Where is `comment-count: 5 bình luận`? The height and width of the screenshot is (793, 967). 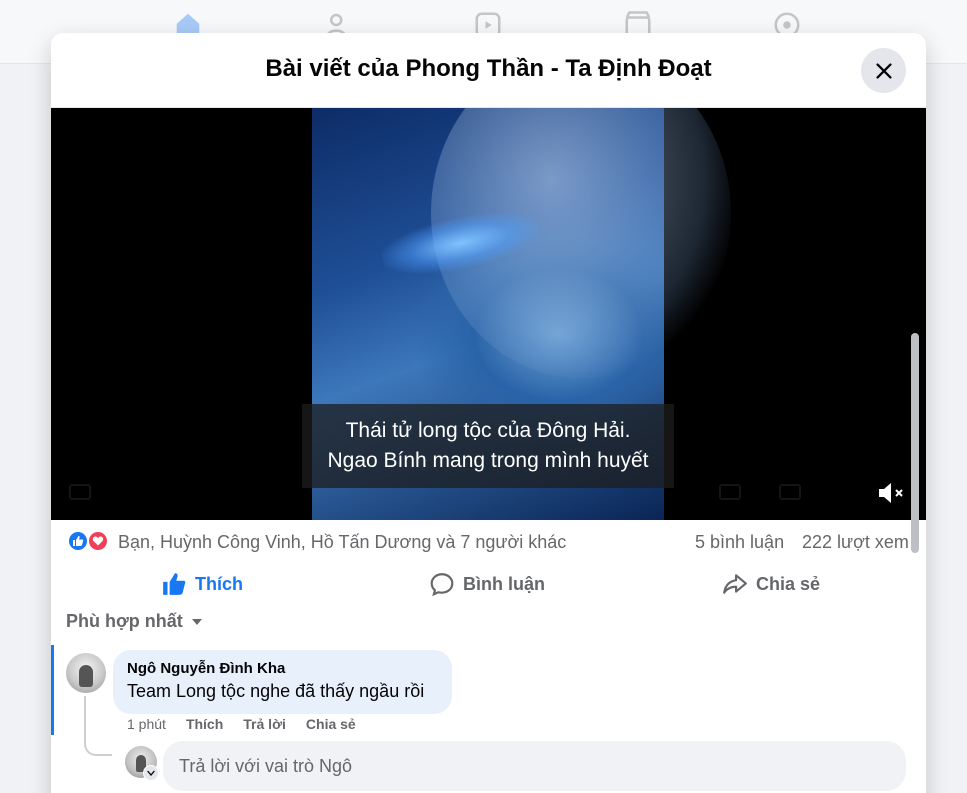 comment-count: 5 bình luận is located at coordinates (739, 542).